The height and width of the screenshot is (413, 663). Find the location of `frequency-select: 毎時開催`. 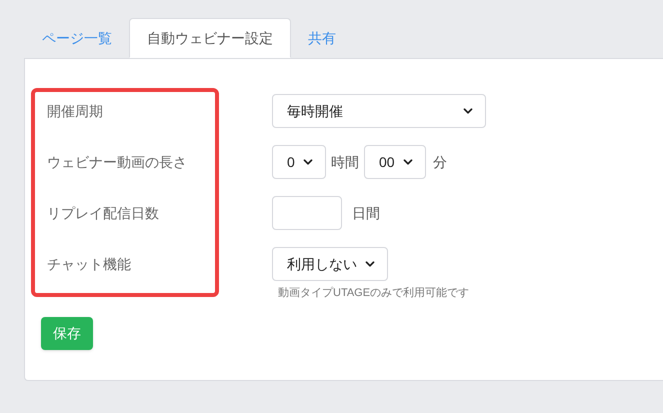

frequency-select: 毎時開催 is located at coordinates (379, 111).